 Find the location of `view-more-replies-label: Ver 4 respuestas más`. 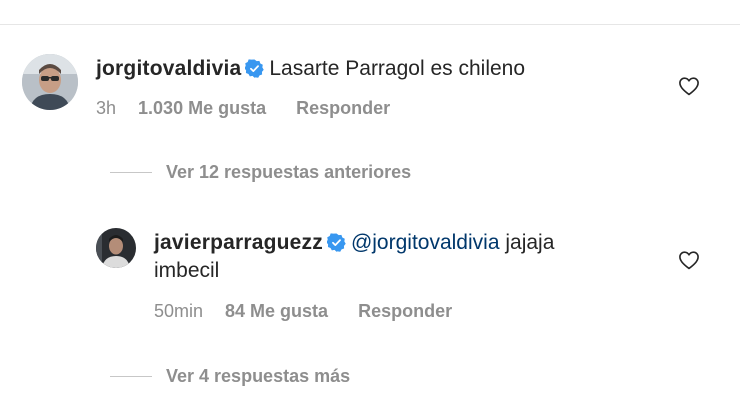

view-more-replies-label: Ver 4 respuestas más is located at coordinates (258, 376).